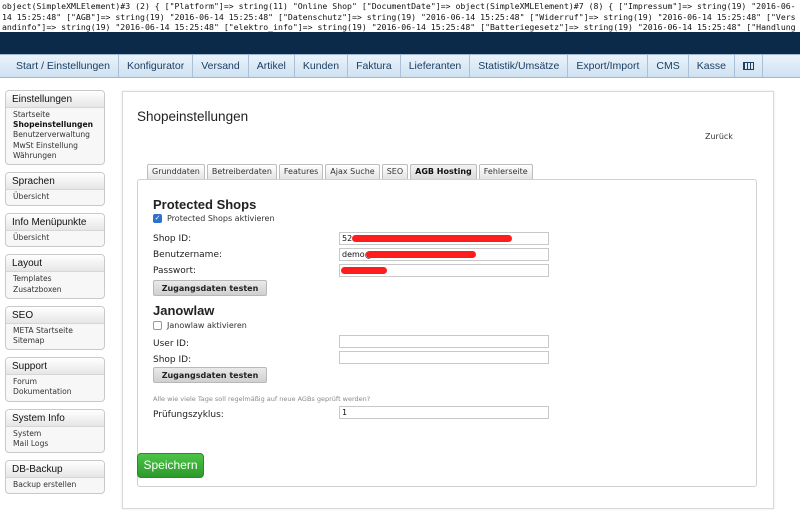  I want to click on nav-kasse: Kasse, so click(712, 66).